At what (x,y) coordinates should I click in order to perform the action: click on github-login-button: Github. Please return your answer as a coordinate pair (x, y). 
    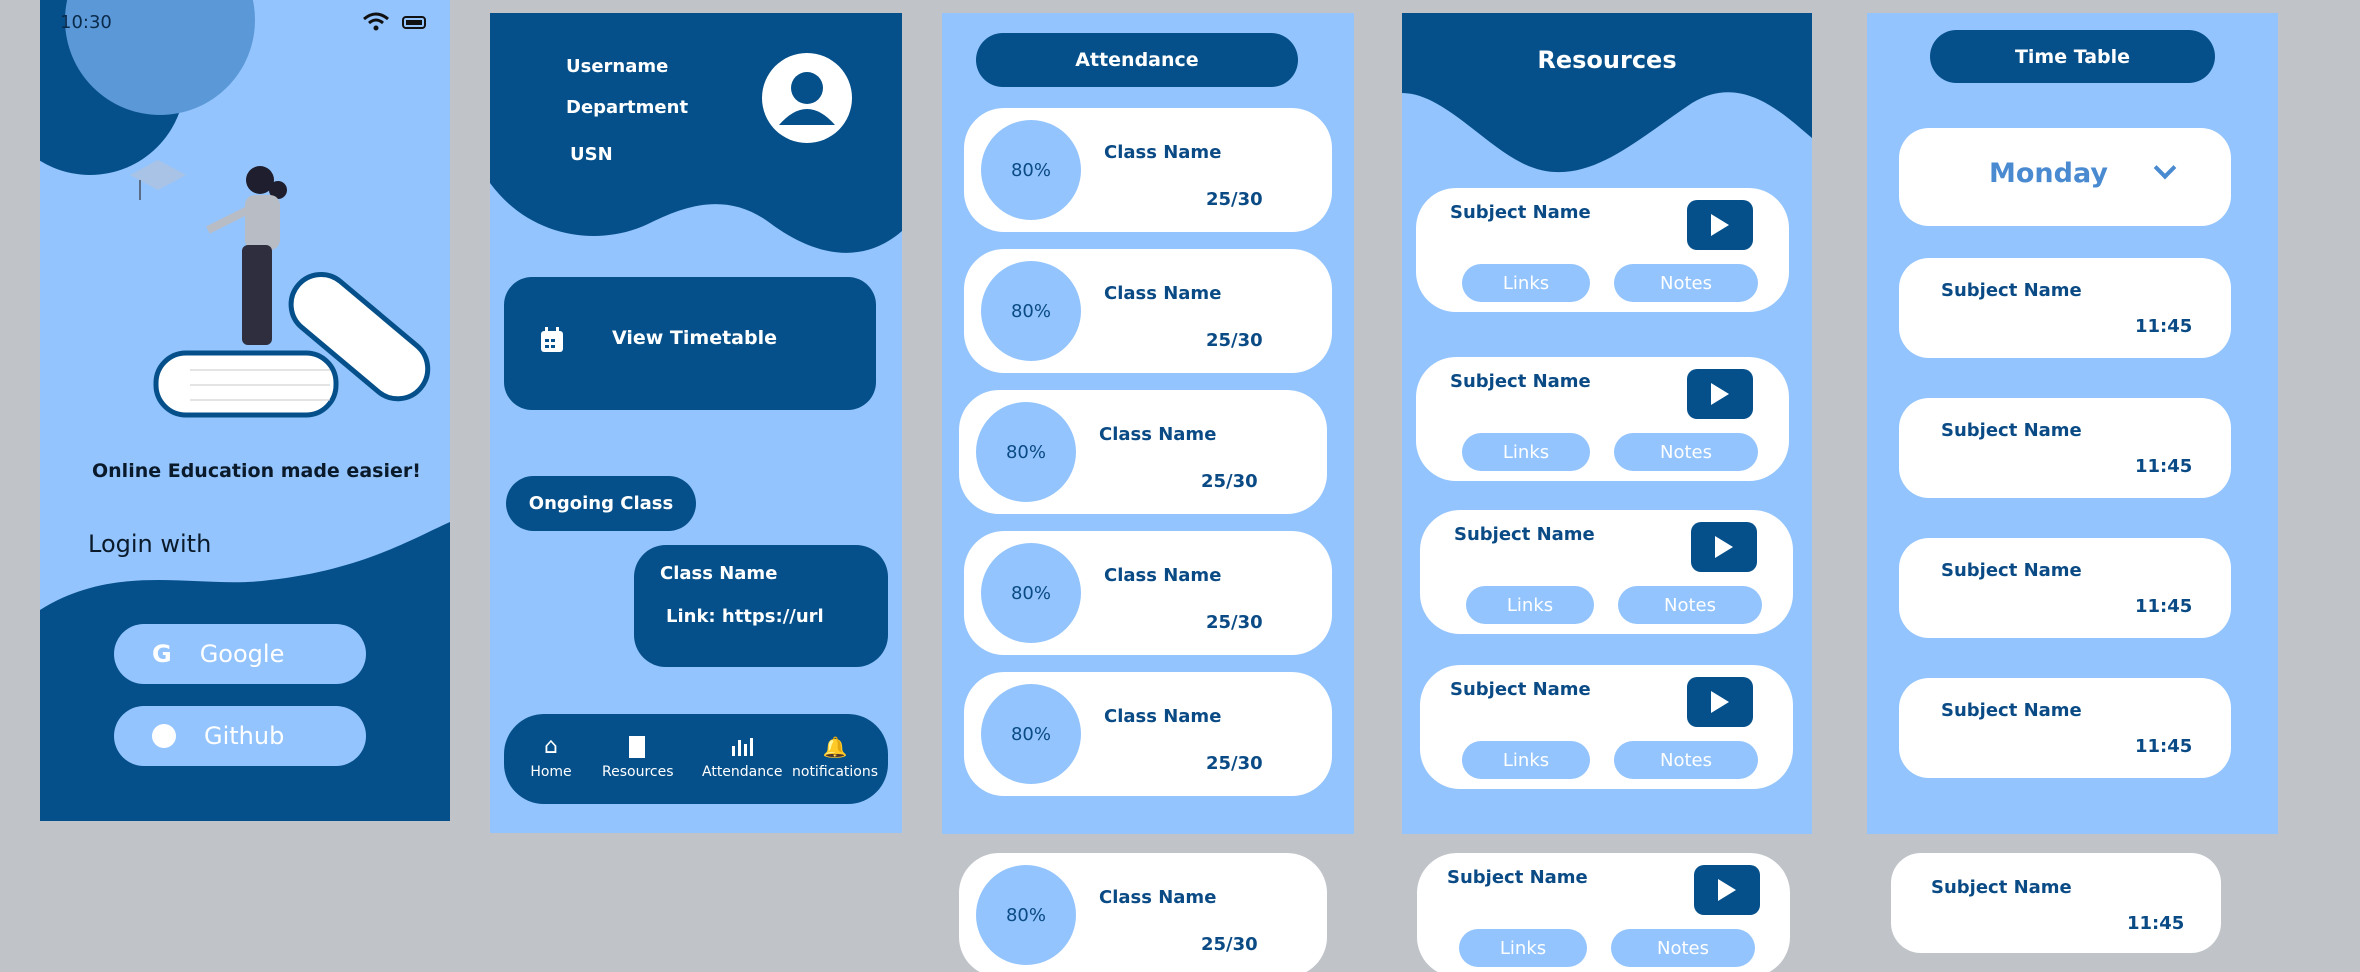
    Looking at the image, I should click on (240, 736).